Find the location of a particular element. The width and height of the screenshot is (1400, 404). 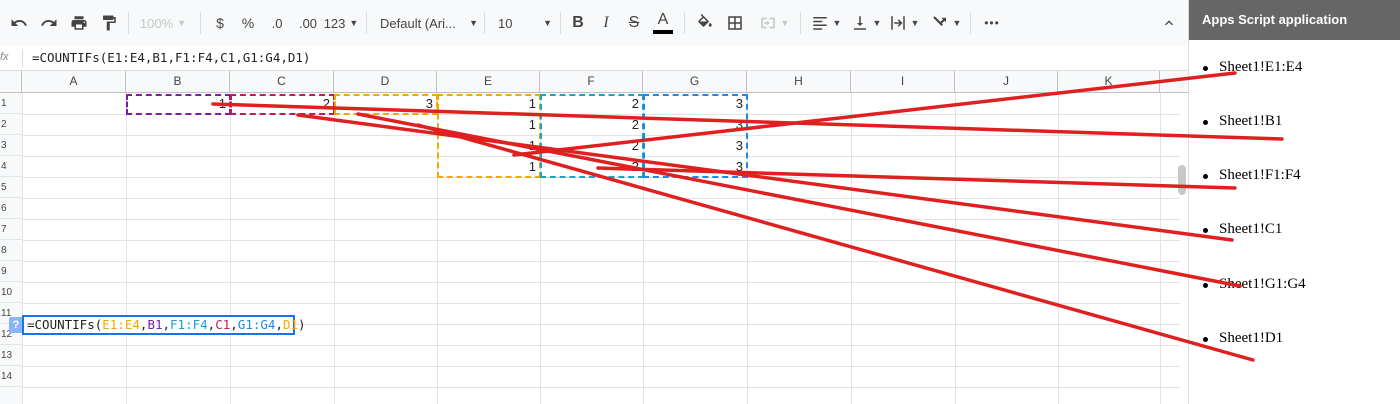

sidebar-item: Sheet1!F1:F4 is located at coordinates (1252, 175).